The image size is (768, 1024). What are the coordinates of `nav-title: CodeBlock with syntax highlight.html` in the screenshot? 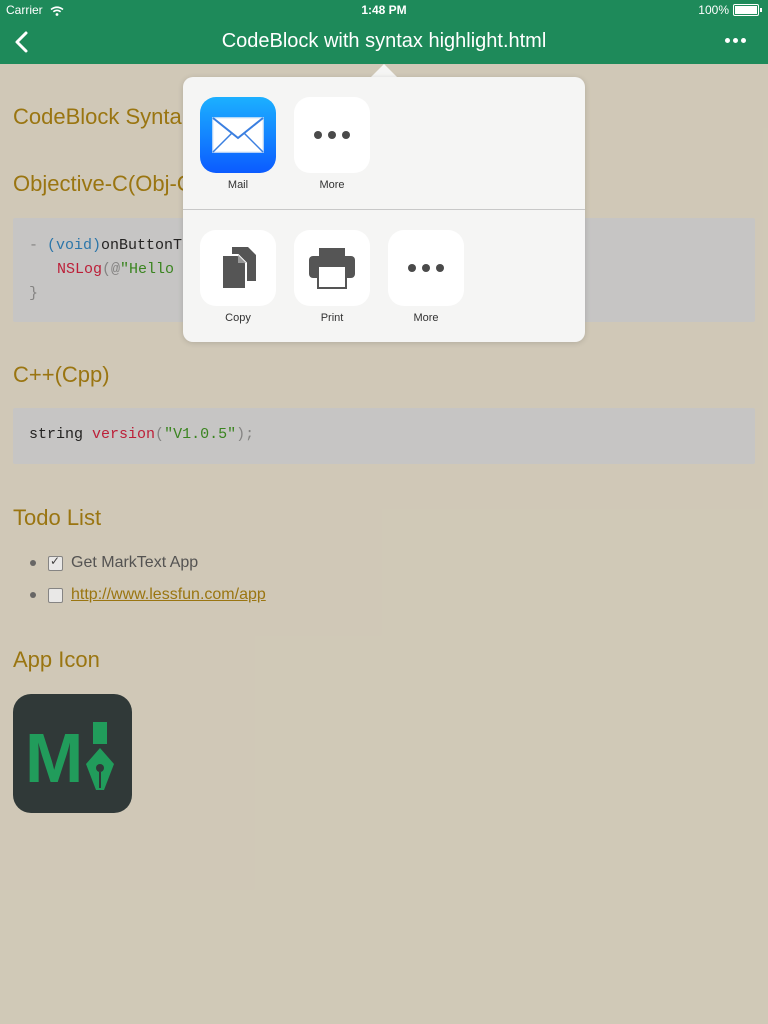 It's located at (384, 41).